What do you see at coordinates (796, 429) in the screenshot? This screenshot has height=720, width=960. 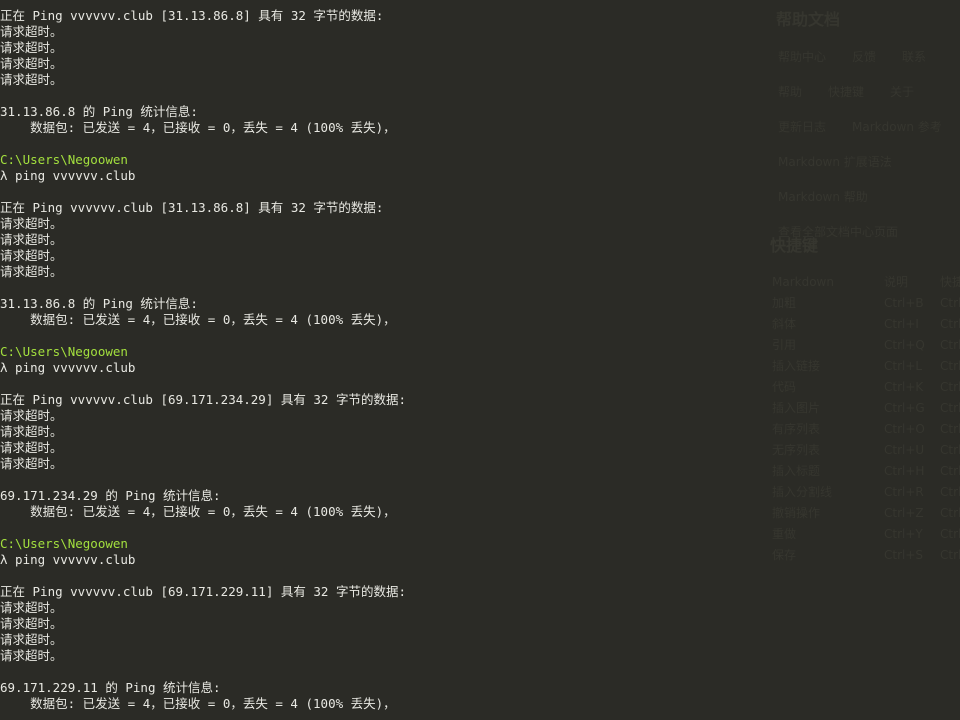 I see `table-cell: 有序列表` at bounding box center [796, 429].